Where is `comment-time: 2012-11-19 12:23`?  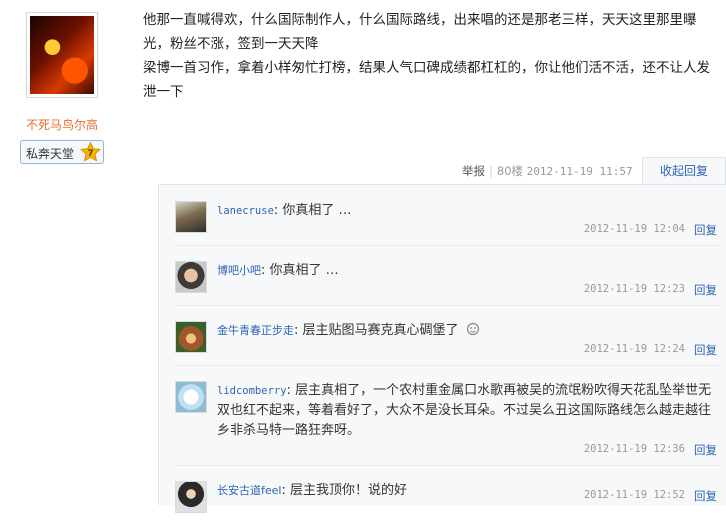 comment-time: 2012-11-19 12:23 is located at coordinates (634, 289).